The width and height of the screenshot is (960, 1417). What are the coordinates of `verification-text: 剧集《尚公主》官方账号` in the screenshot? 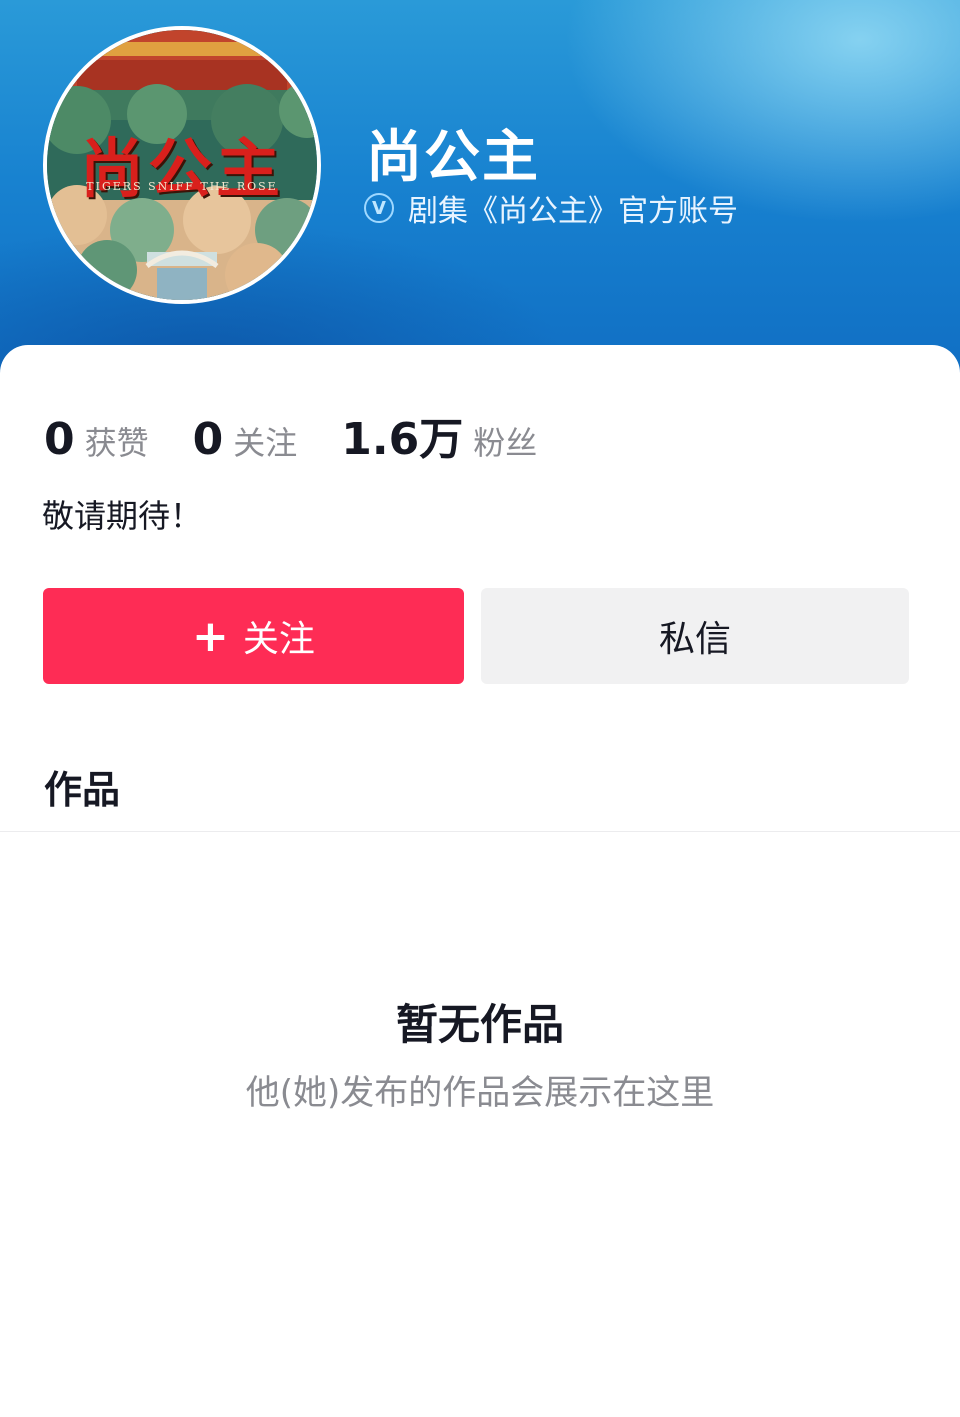 It's located at (573, 211).